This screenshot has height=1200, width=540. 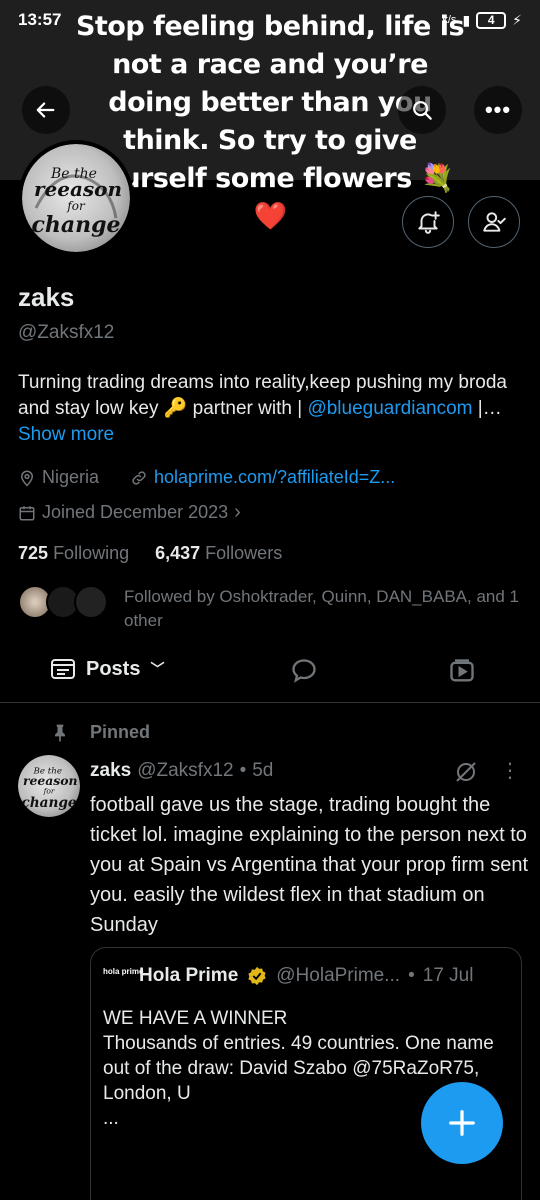 I want to click on profile-handle: @Zaksfx12, so click(x=66, y=332).